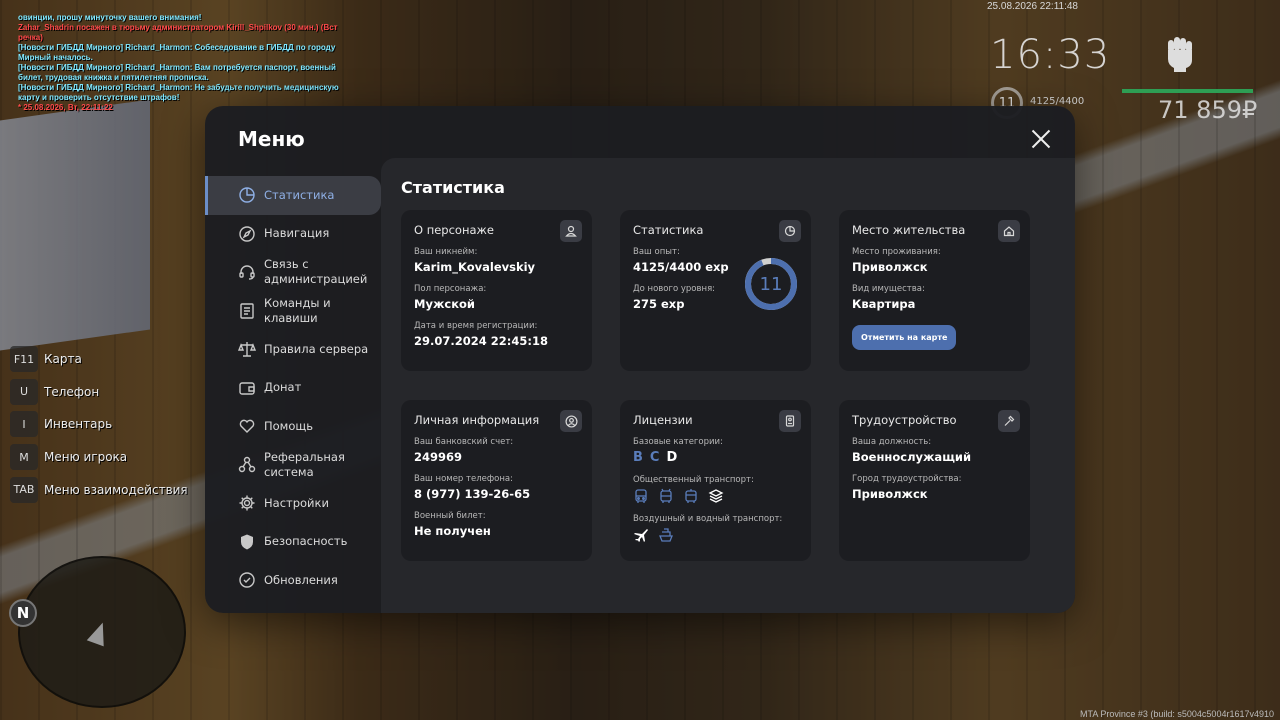 Image resolution: width=1280 pixels, height=720 pixels. What do you see at coordinates (293, 426) in the screenshot?
I see `sidebar-item-help: Помощь` at bounding box center [293, 426].